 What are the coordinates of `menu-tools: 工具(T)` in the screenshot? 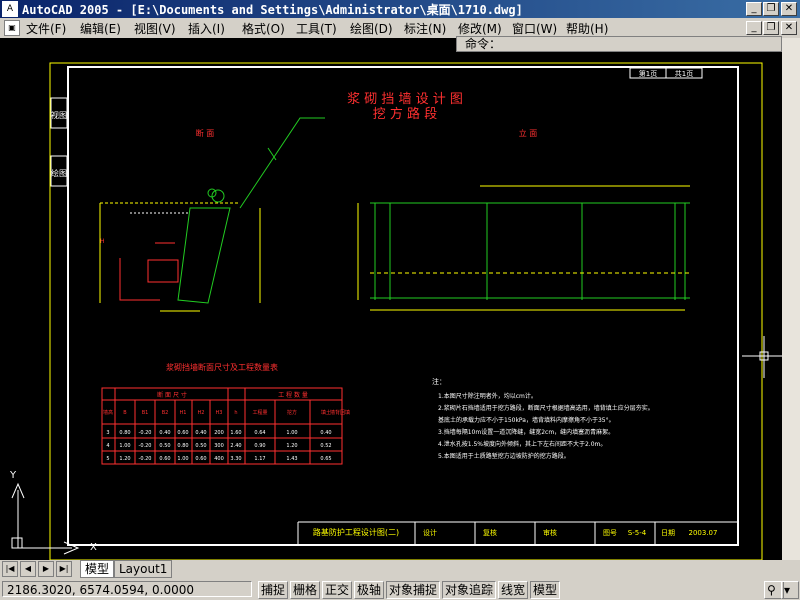 It's located at (316, 28).